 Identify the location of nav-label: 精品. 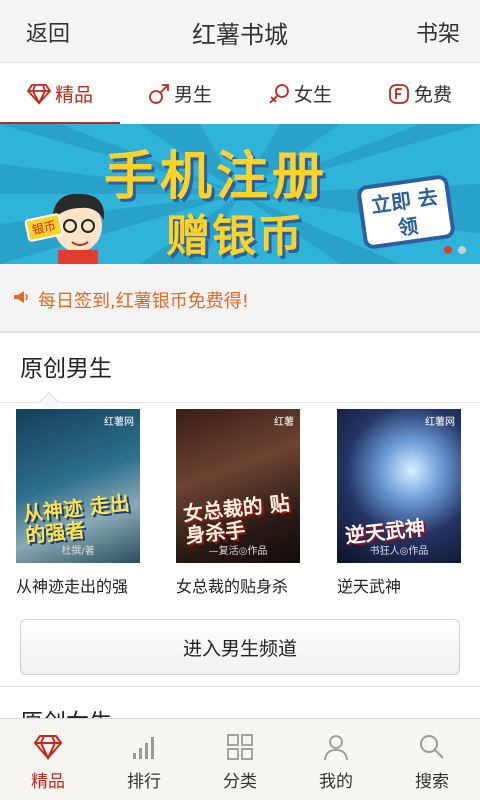
(48, 782).